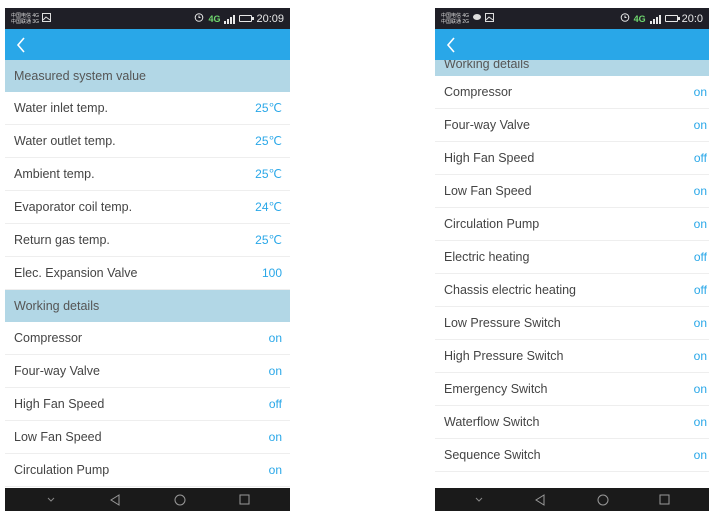 This screenshot has height=511, width=709. What do you see at coordinates (147, 240) in the screenshot?
I see `list-item: Return gas temp. 25℃` at bounding box center [147, 240].